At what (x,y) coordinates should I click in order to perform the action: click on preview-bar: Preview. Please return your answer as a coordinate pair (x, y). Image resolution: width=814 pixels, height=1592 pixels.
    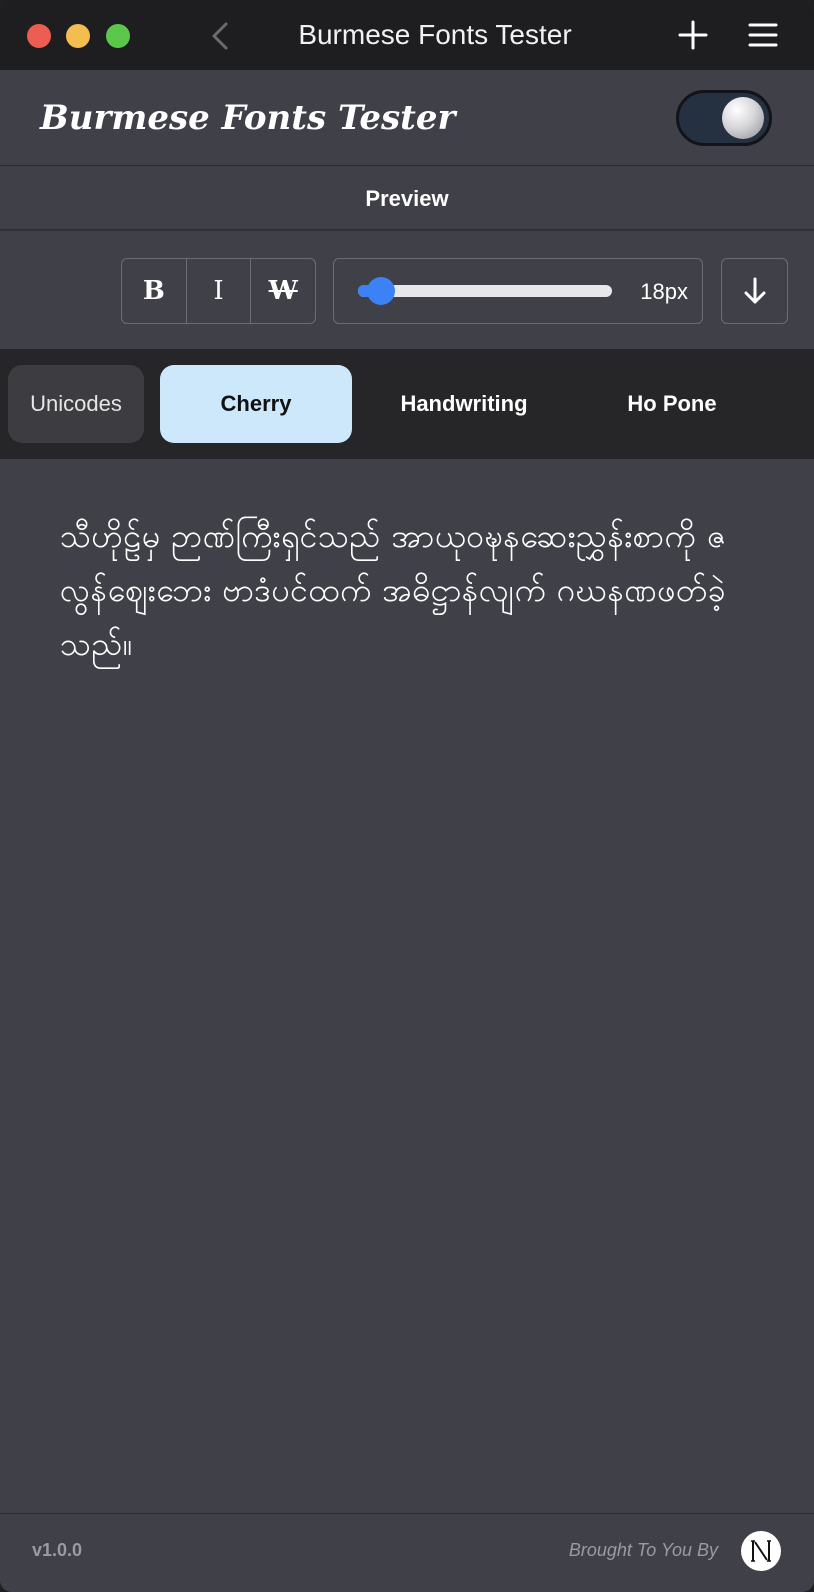
    Looking at the image, I should click on (407, 198).